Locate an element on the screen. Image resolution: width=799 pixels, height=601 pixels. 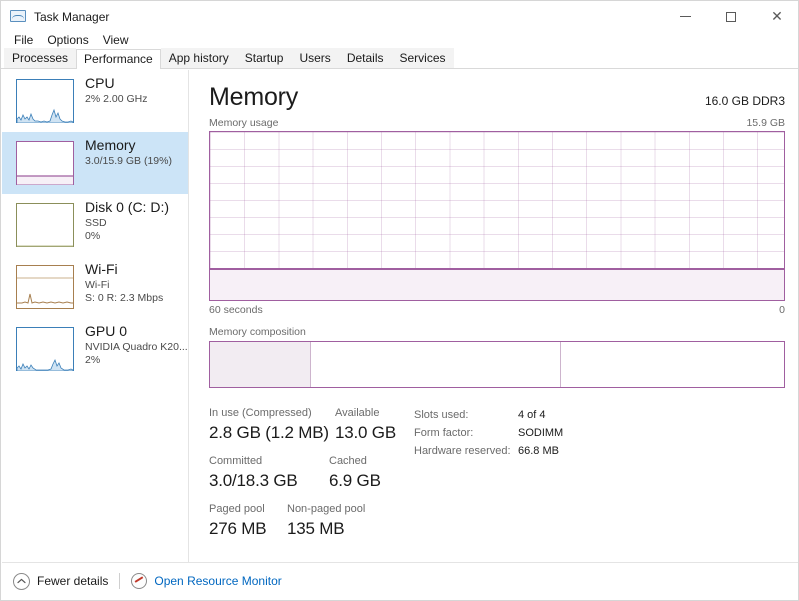
stat-in-use-value: 2.8 GB (1.2 MB) is located at coordinates (269, 432).